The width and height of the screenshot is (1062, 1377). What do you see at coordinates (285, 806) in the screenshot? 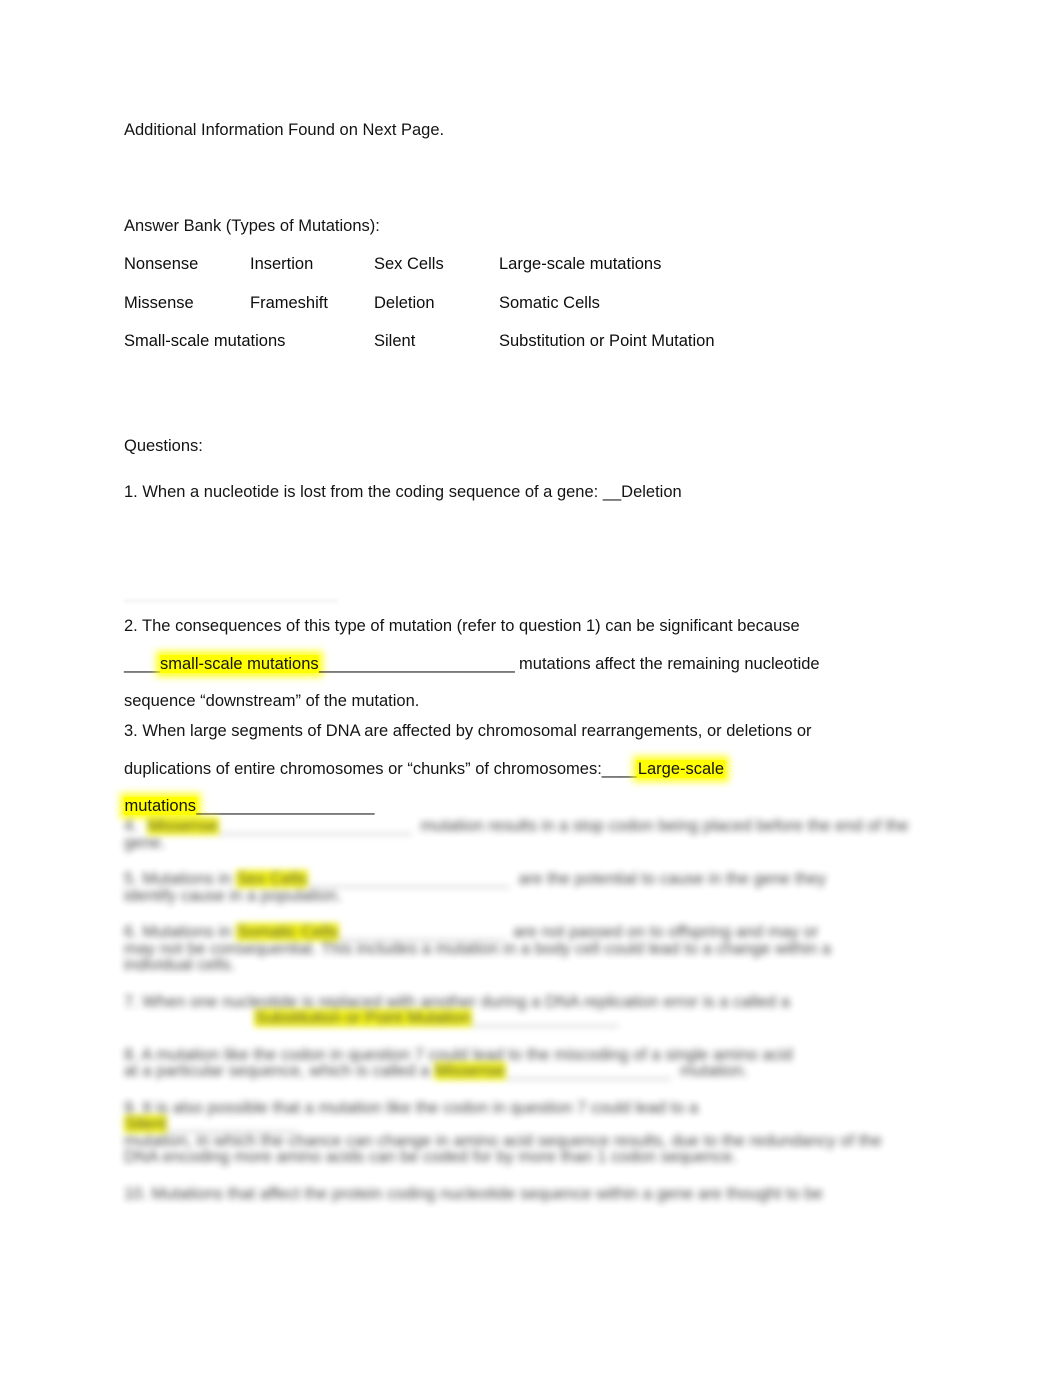
I see `question-3-blank-trail: ____________________` at bounding box center [285, 806].